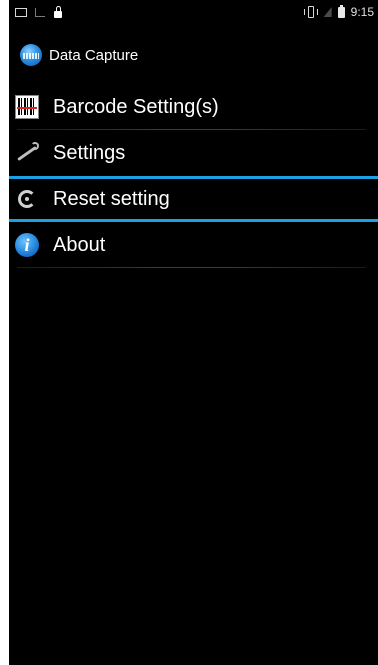 The height and width of the screenshot is (665, 378). What do you see at coordinates (27, 245) in the screenshot?
I see `info-icon: i` at bounding box center [27, 245].